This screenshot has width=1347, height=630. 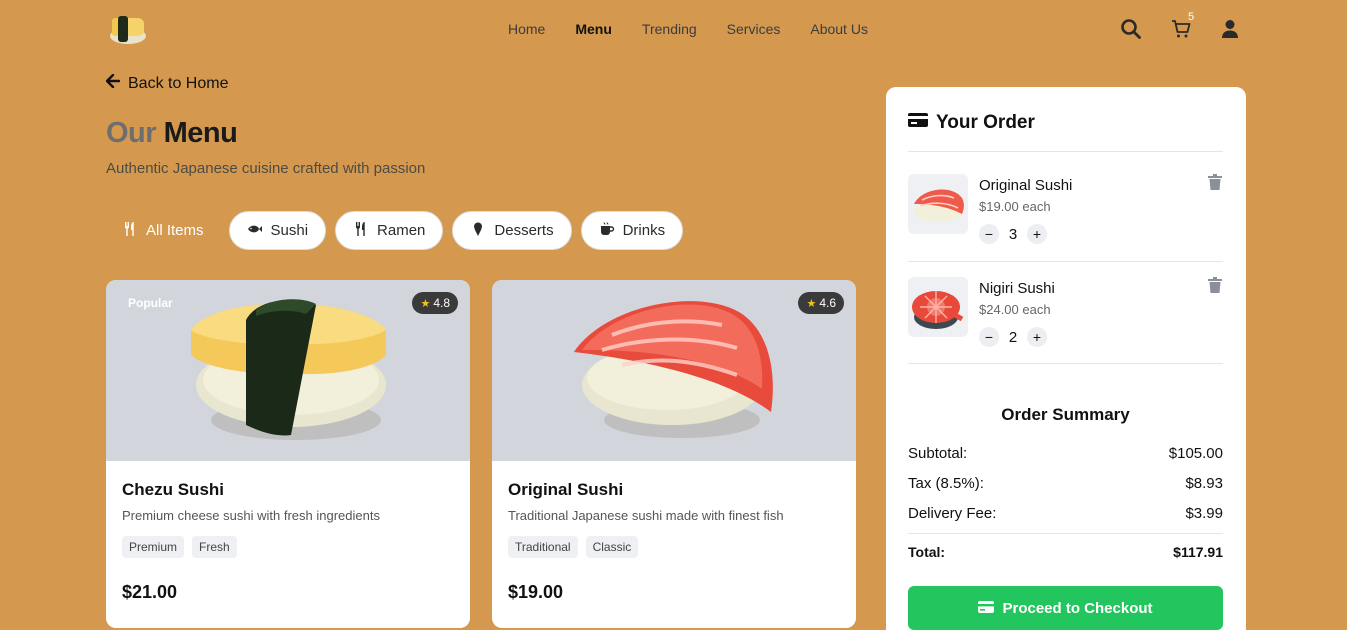 What do you see at coordinates (839, 29) in the screenshot?
I see `nav-about-us: About Us` at bounding box center [839, 29].